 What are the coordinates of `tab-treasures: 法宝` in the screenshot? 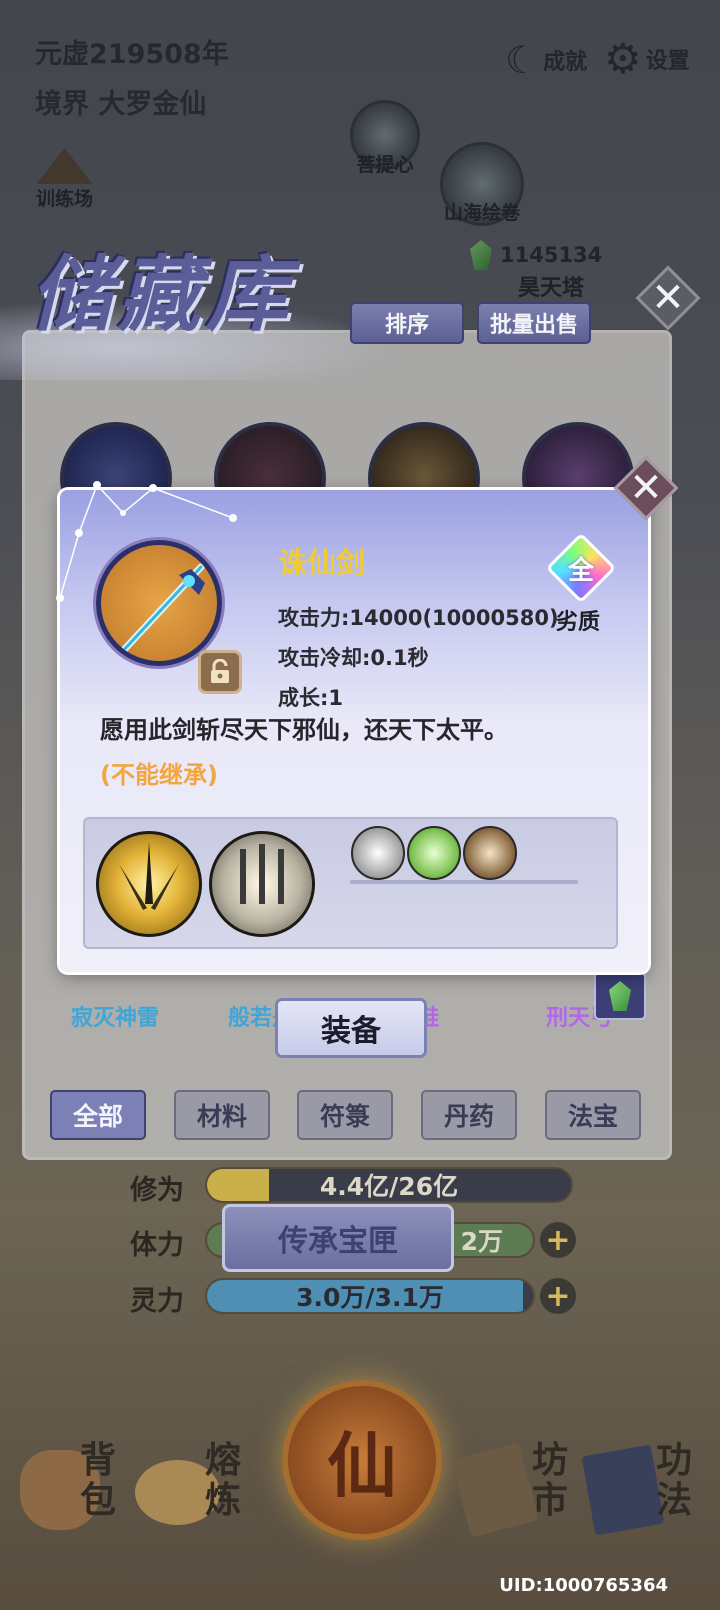 It's located at (593, 1115).